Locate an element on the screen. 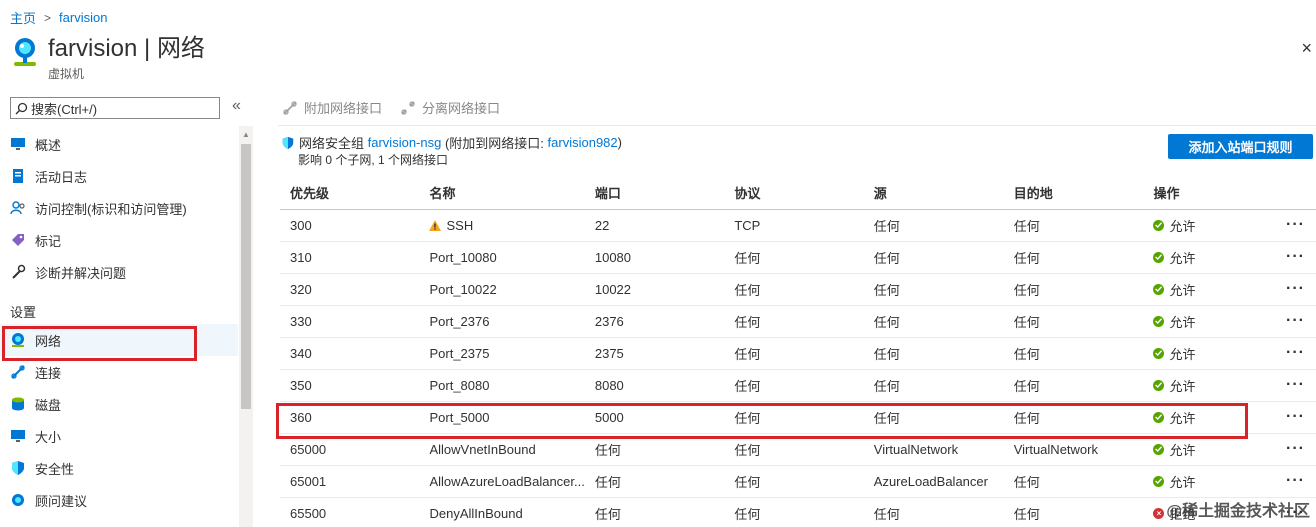 This screenshot has height=527, width=1316. scroll-up-icon: ▲ is located at coordinates (246, 134).